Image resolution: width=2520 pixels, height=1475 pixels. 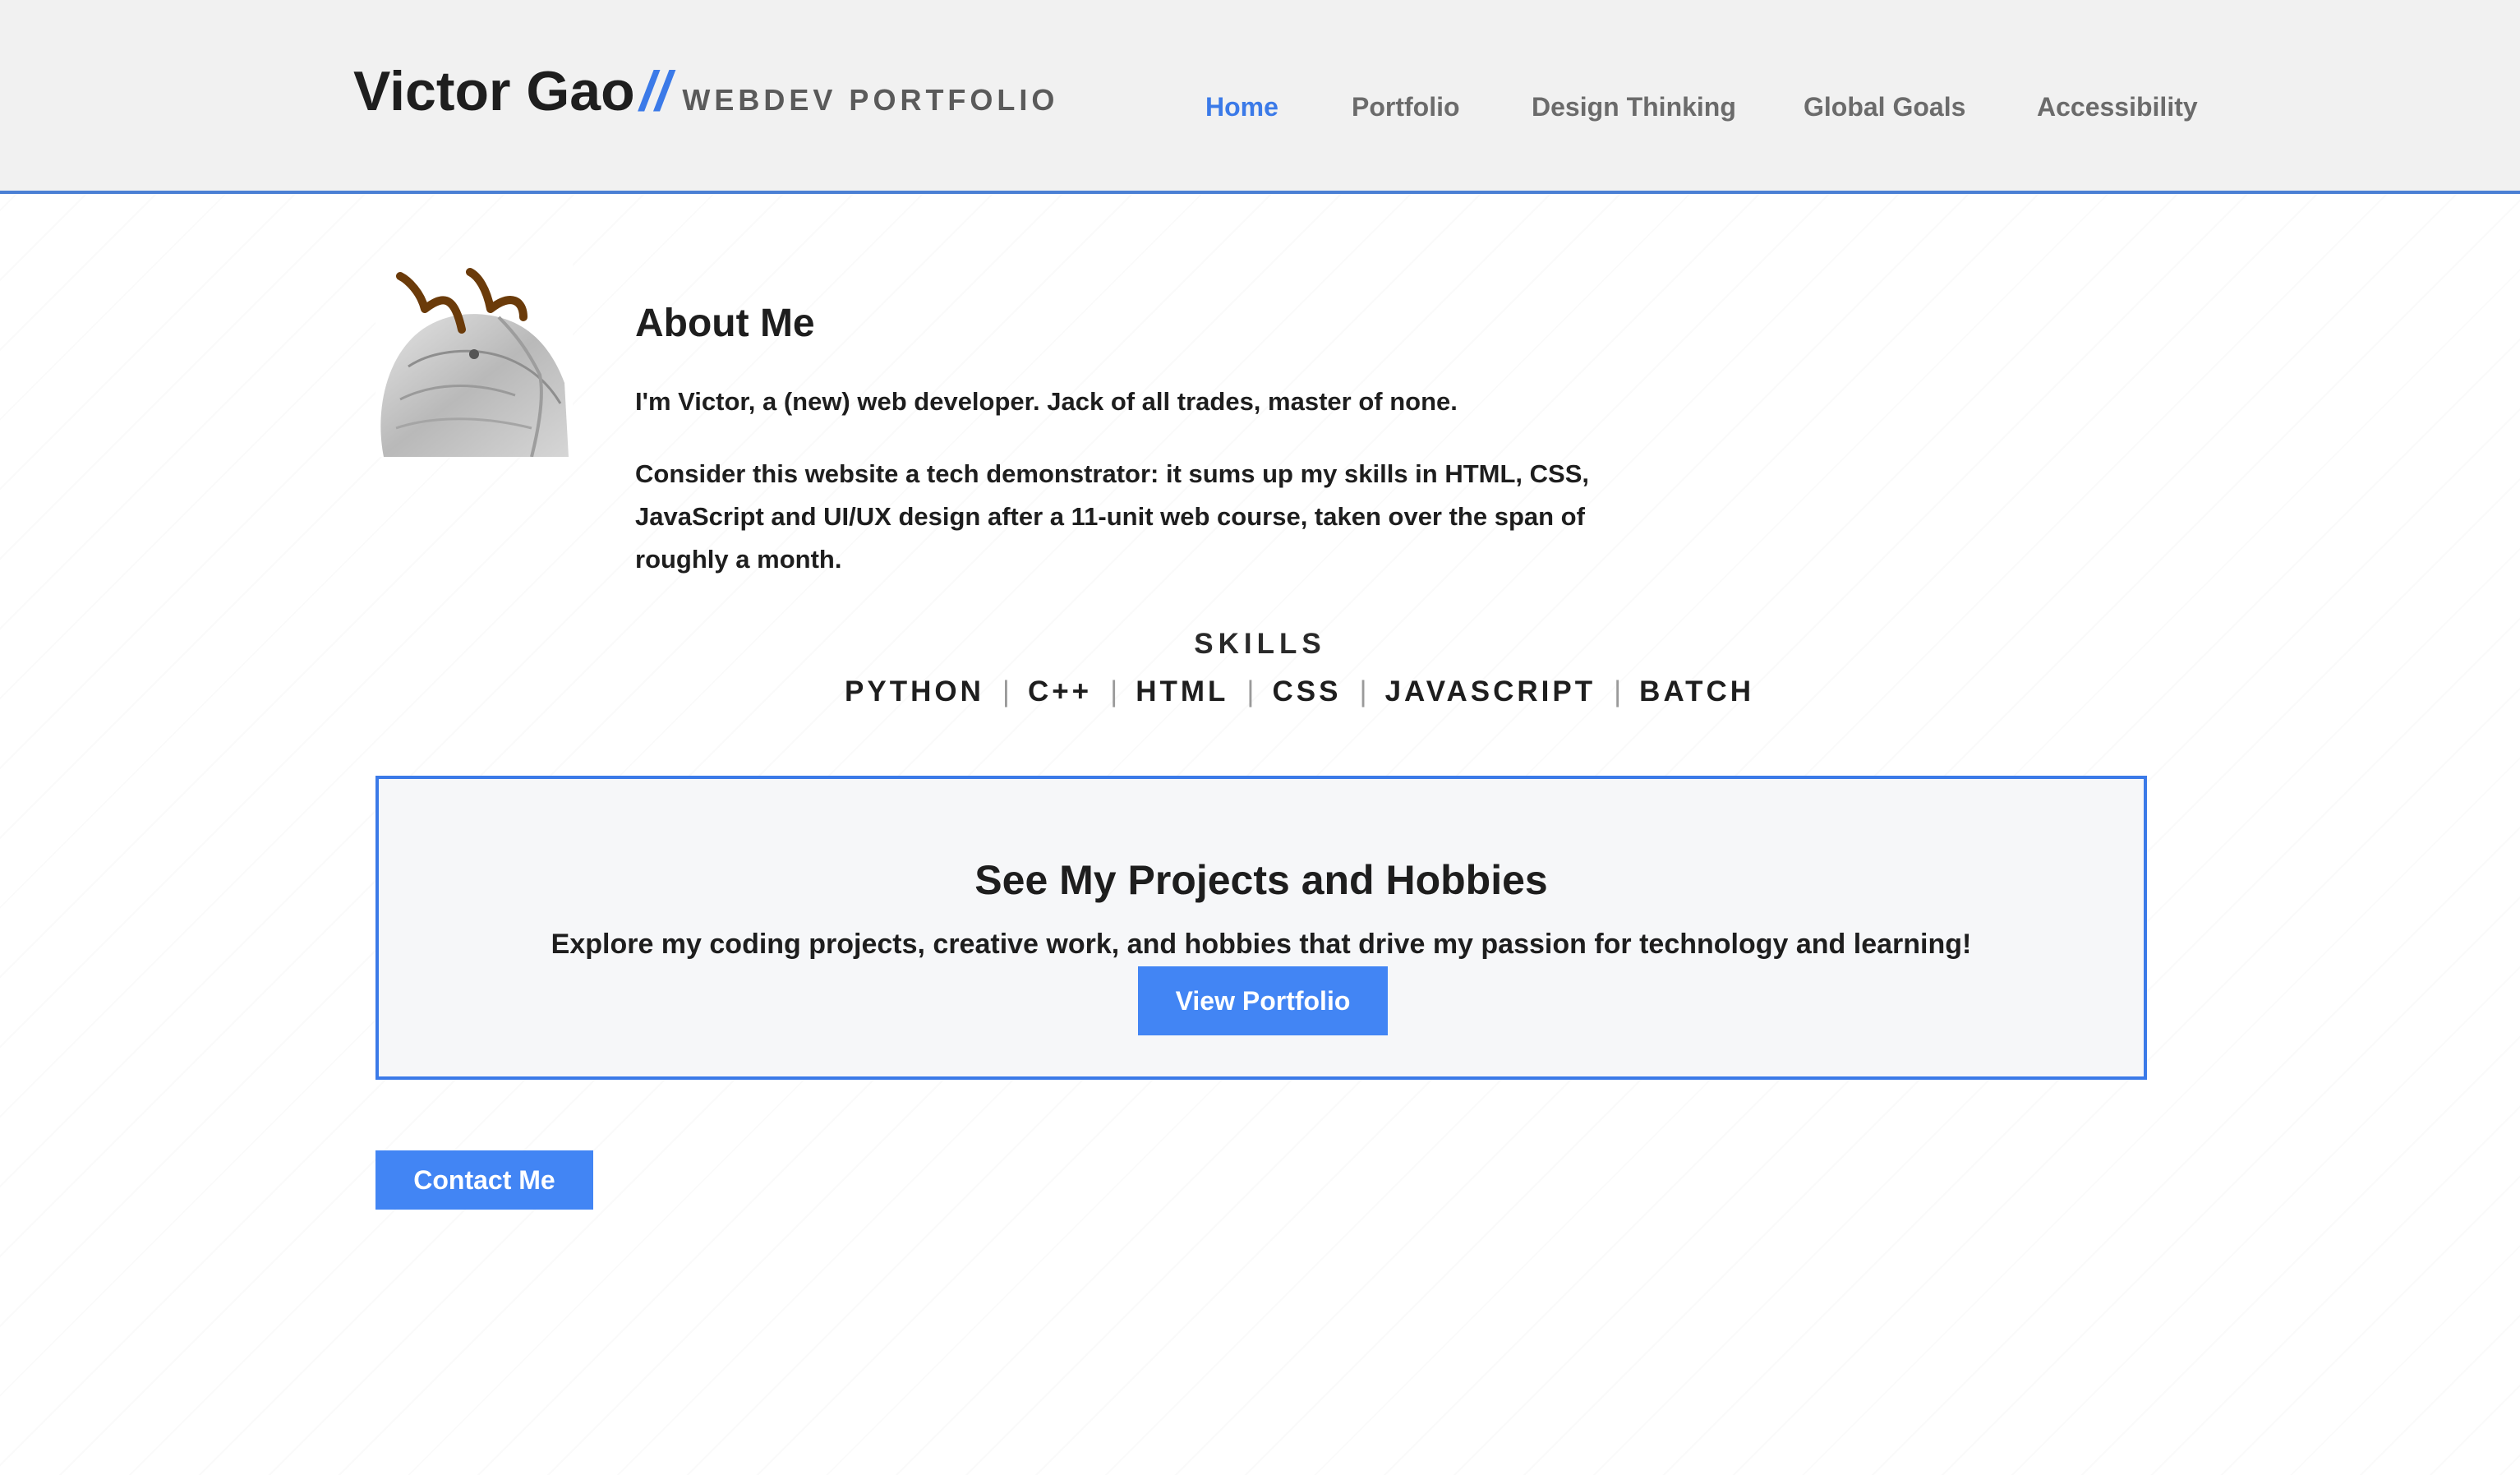 I want to click on about-title: About Me, so click(x=725, y=323).